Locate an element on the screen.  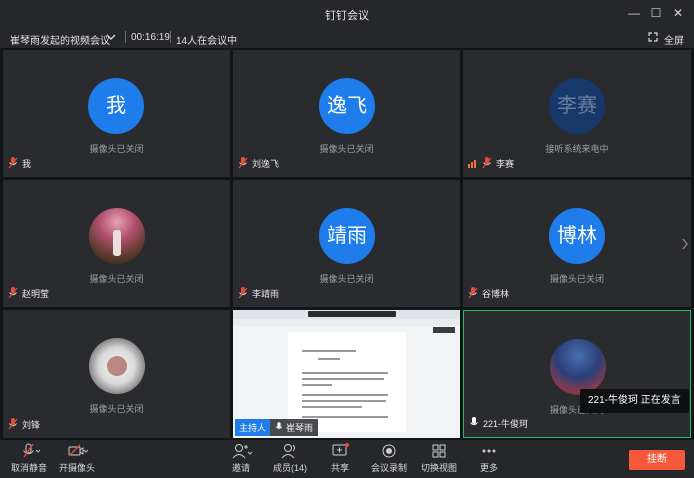
members-icon is located at coordinates (288, 451).